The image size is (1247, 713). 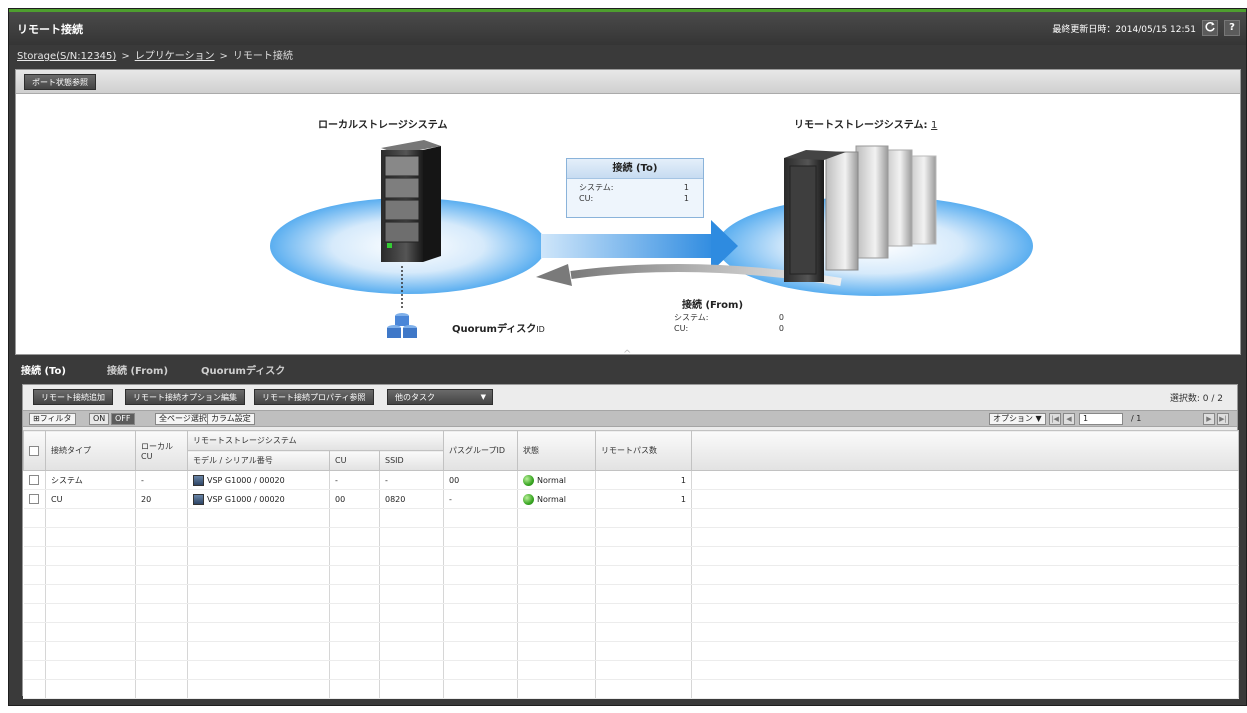 What do you see at coordinates (1232, 28) in the screenshot?
I see `help-icon: ?` at bounding box center [1232, 28].